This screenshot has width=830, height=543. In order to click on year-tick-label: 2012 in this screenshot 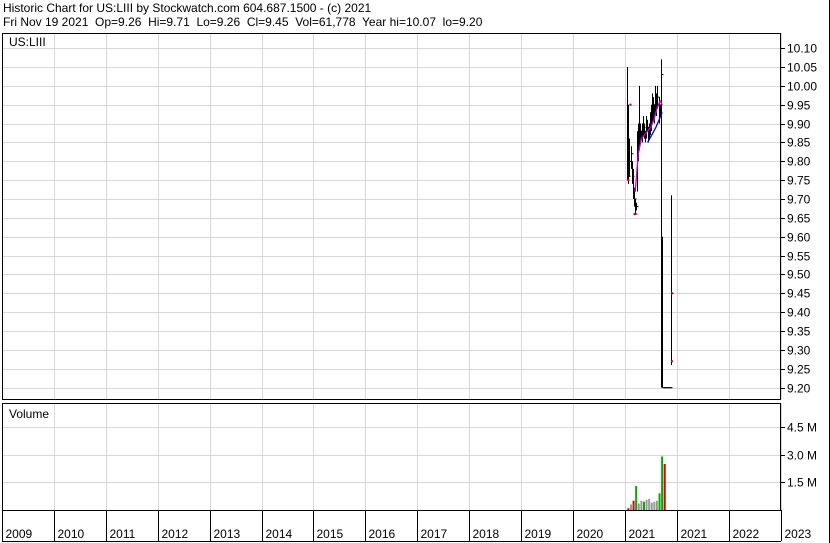, I will do `click(175, 534)`.